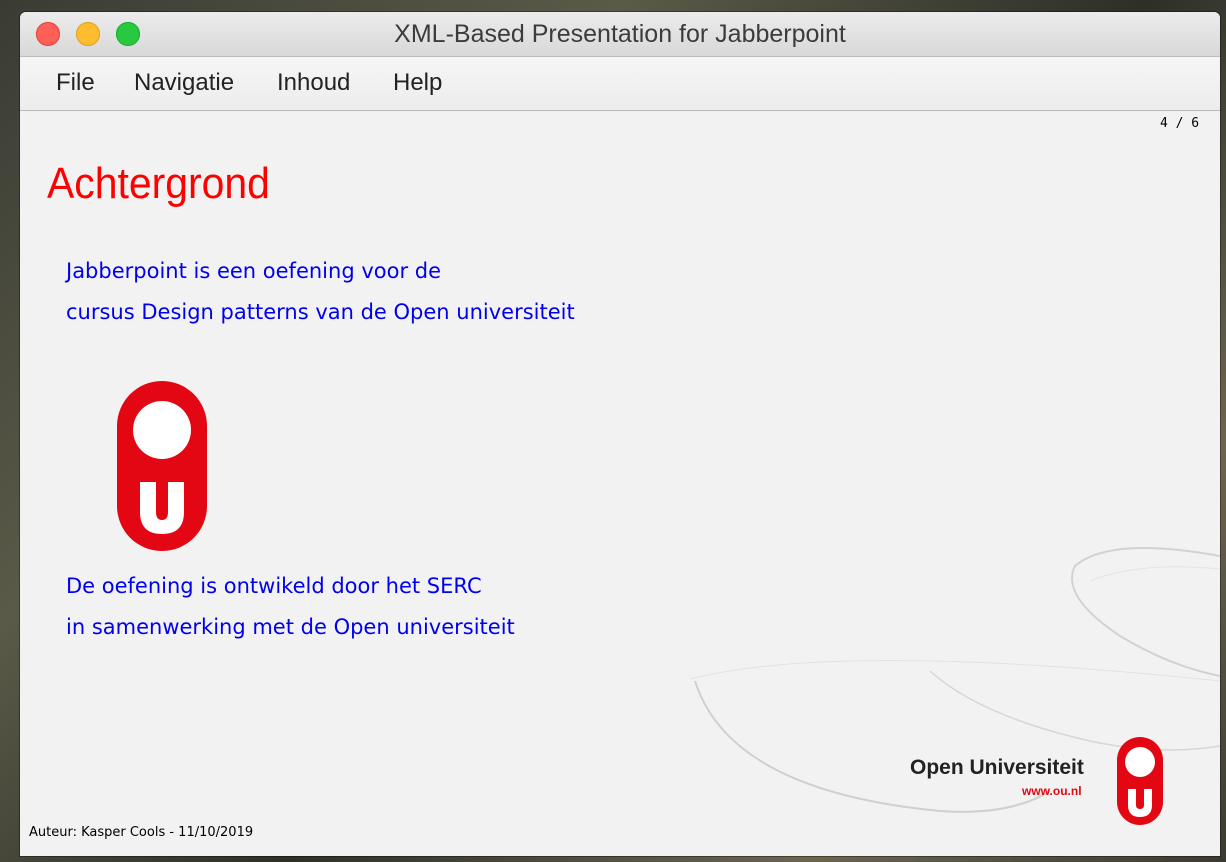 The height and width of the screenshot is (862, 1226). Describe the element at coordinates (184, 83) in the screenshot. I see `menu-navigatie: Navigatie` at that location.